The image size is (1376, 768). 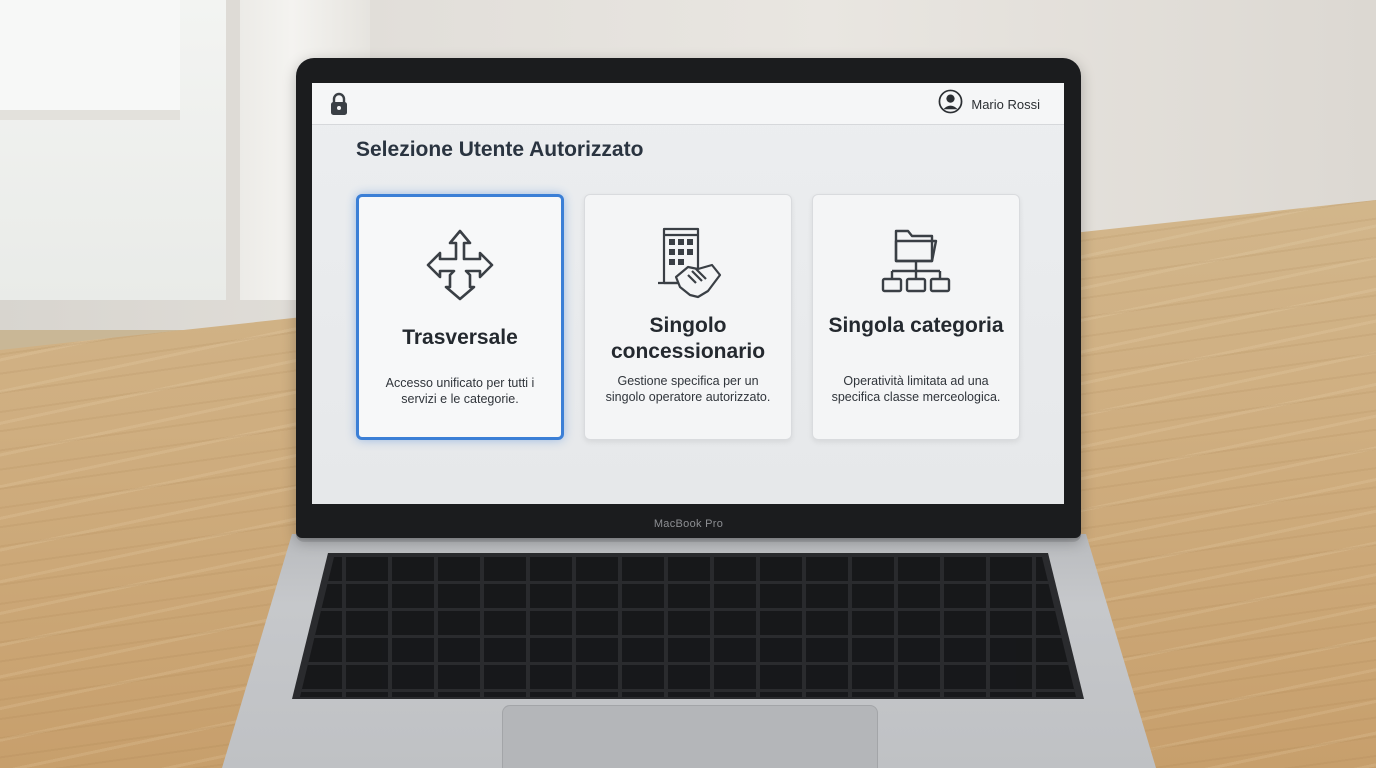 What do you see at coordinates (688, 524) in the screenshot?
I see `laptop-brand-label: MacBook Pro` at bounding box center [688, 524].